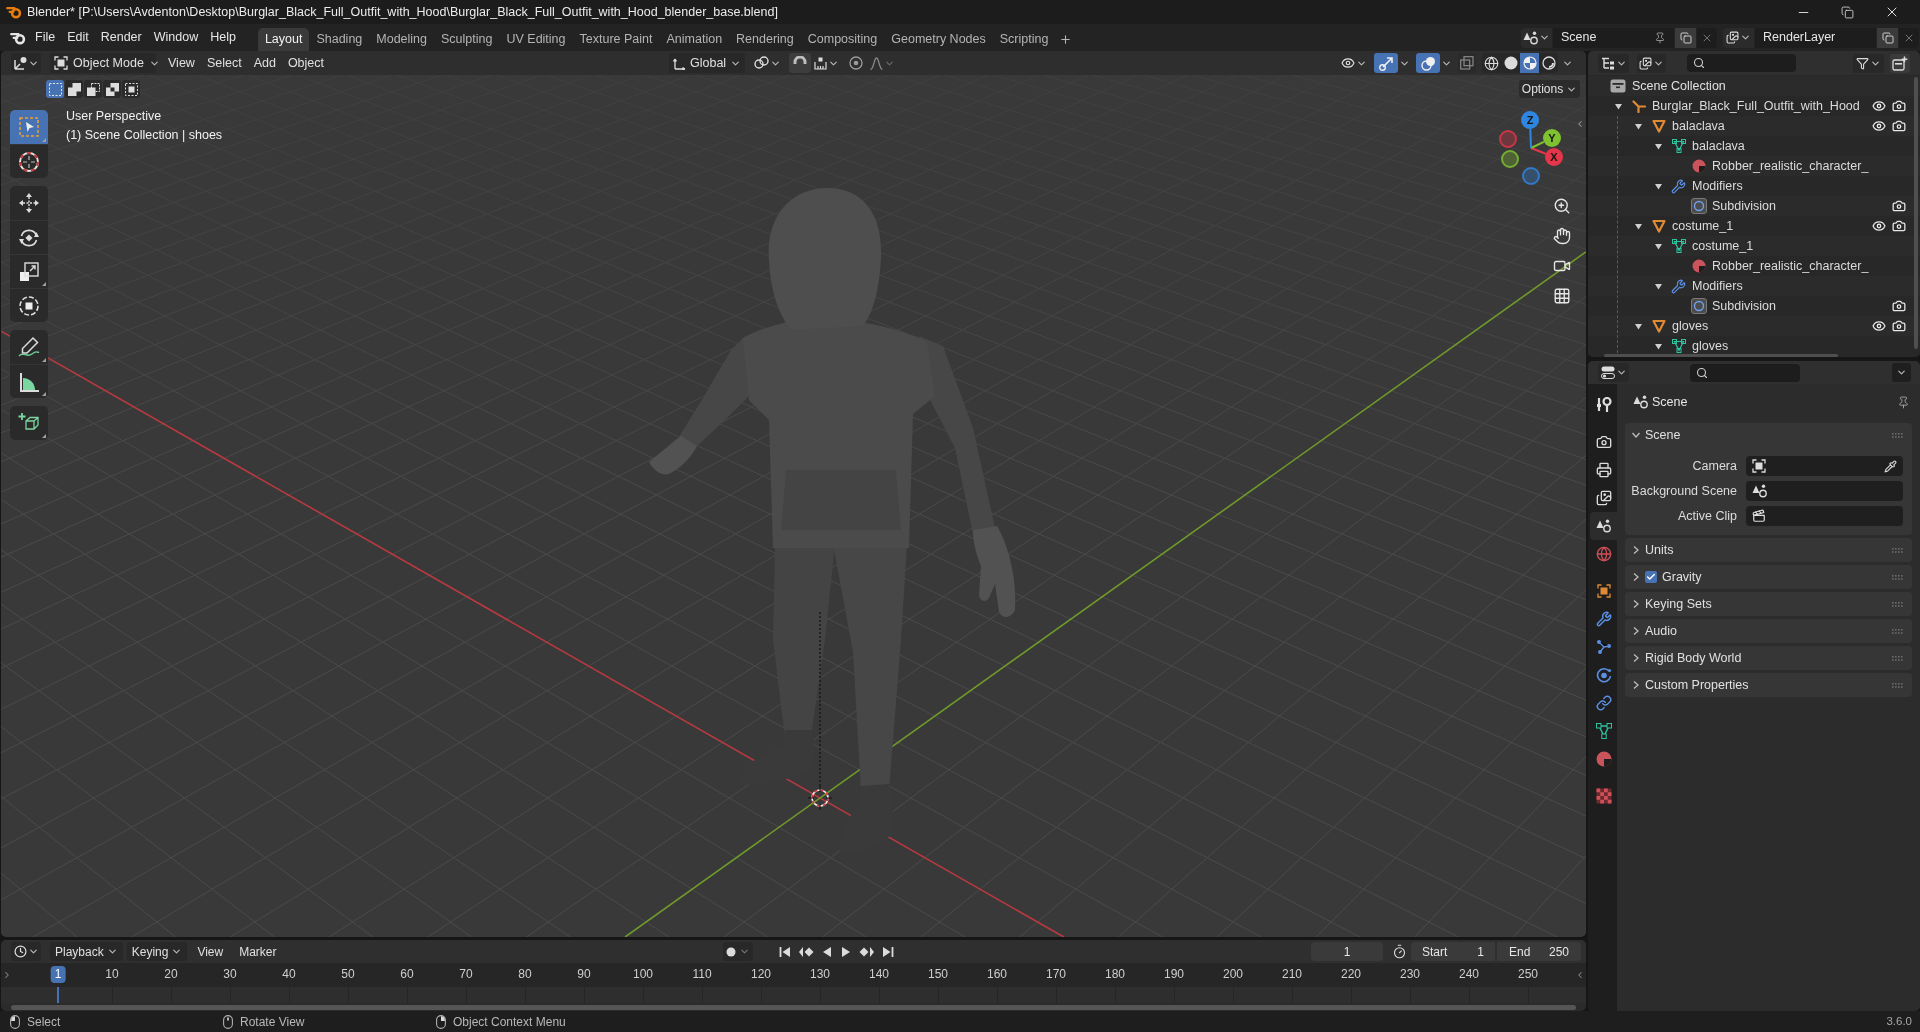  What do you see at coordinates (283, 39) in the screenshot?
I see `workspace-tab: Layout` at bounding box center [283, 39].